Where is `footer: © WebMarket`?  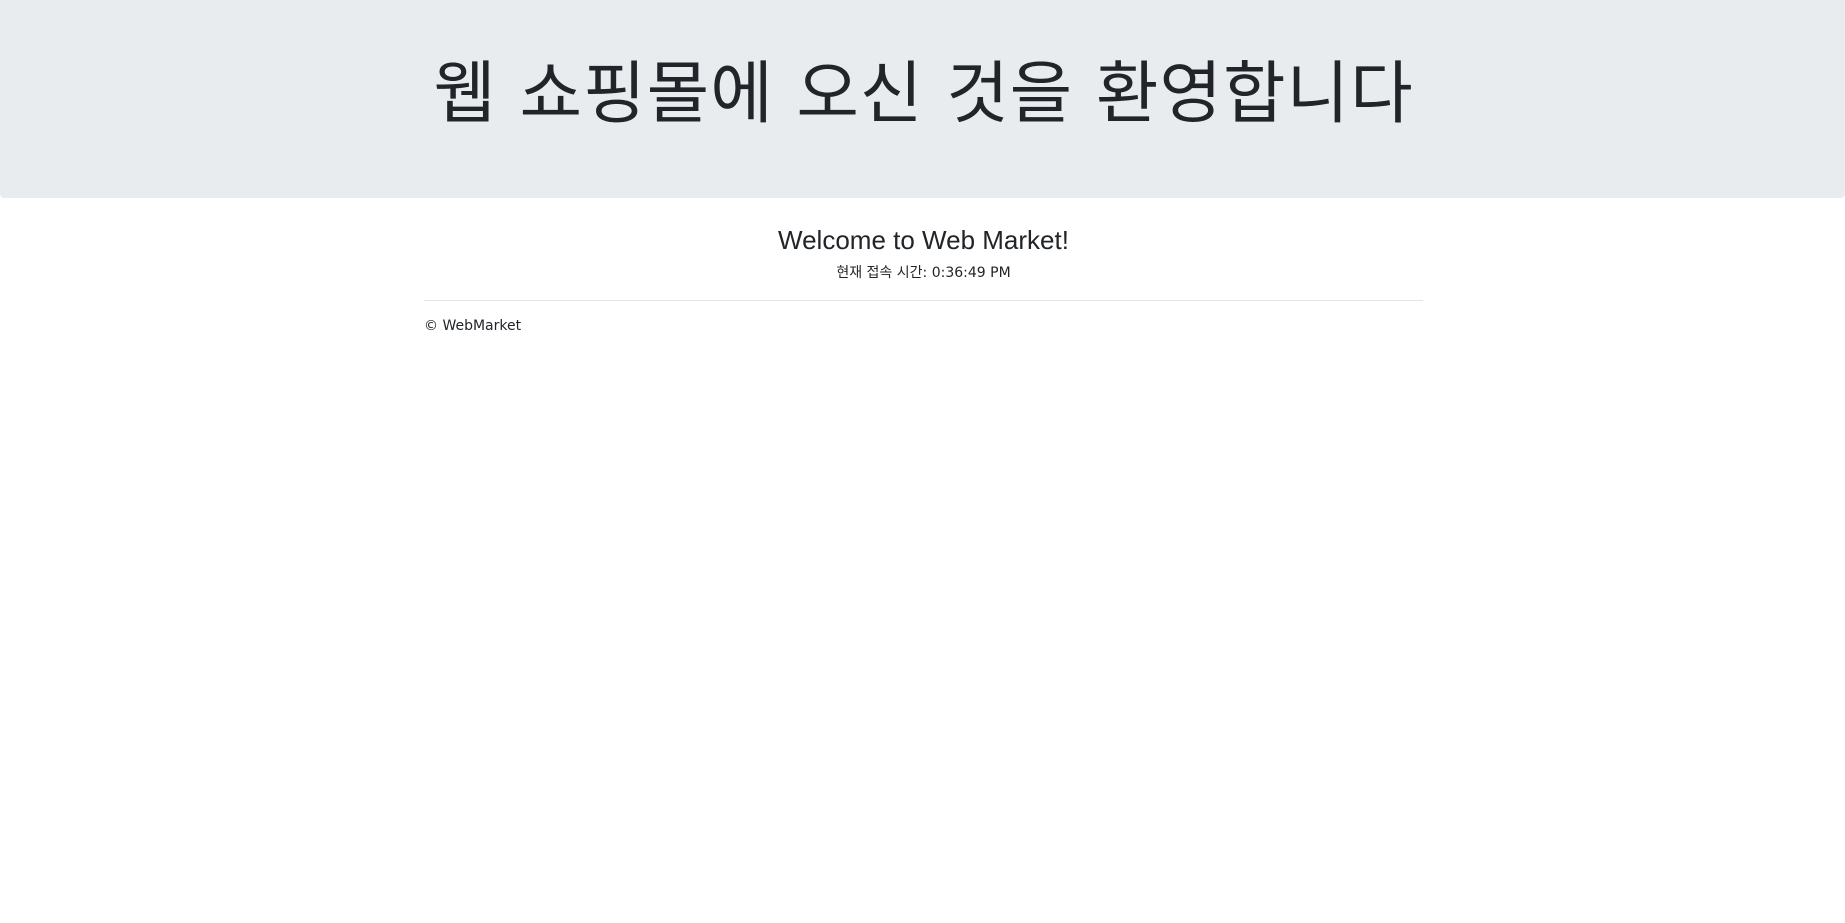
footer: © WebMarket is located at coordinates (624, 326).